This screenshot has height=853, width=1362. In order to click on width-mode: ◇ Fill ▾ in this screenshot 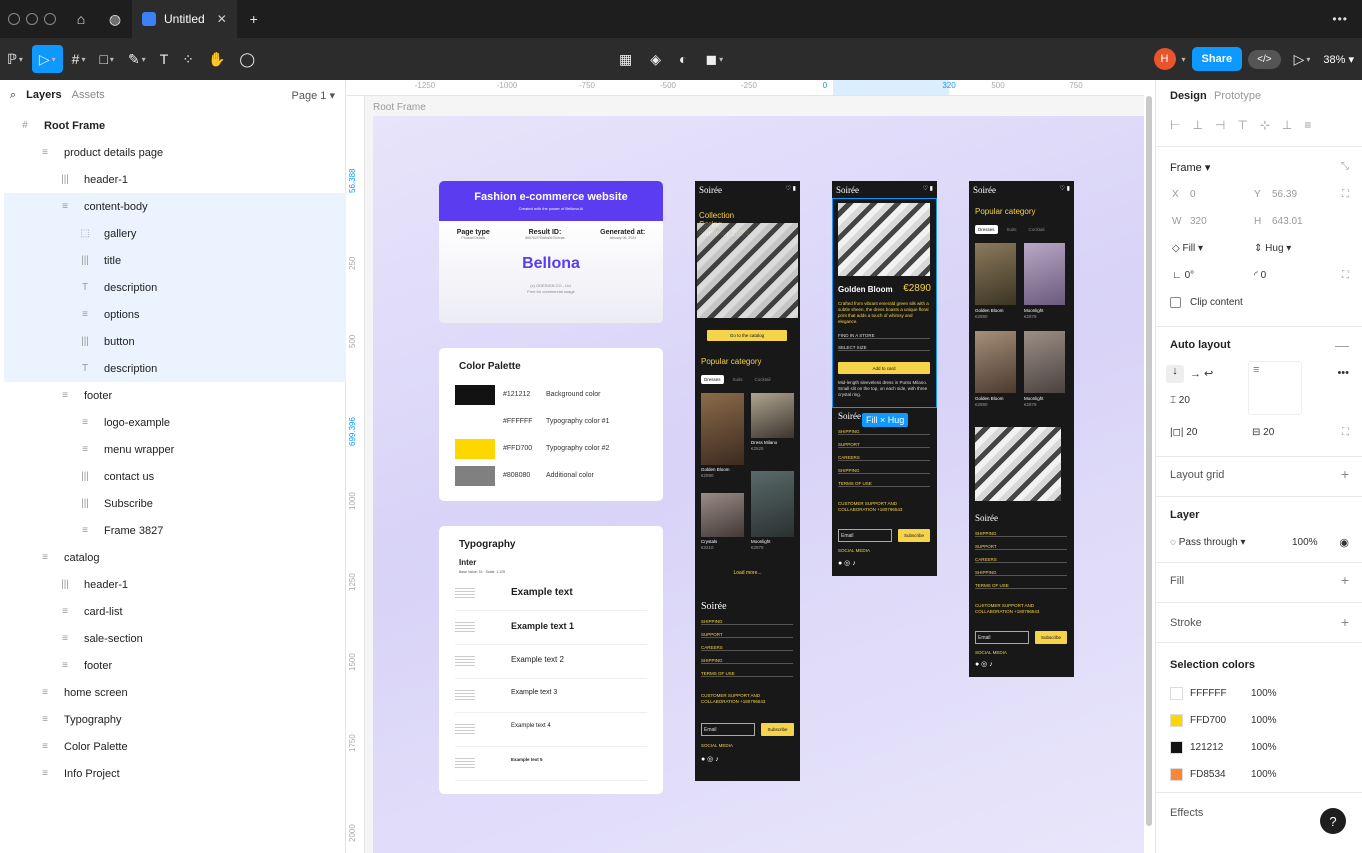, I will do `click(1187, 248)`.